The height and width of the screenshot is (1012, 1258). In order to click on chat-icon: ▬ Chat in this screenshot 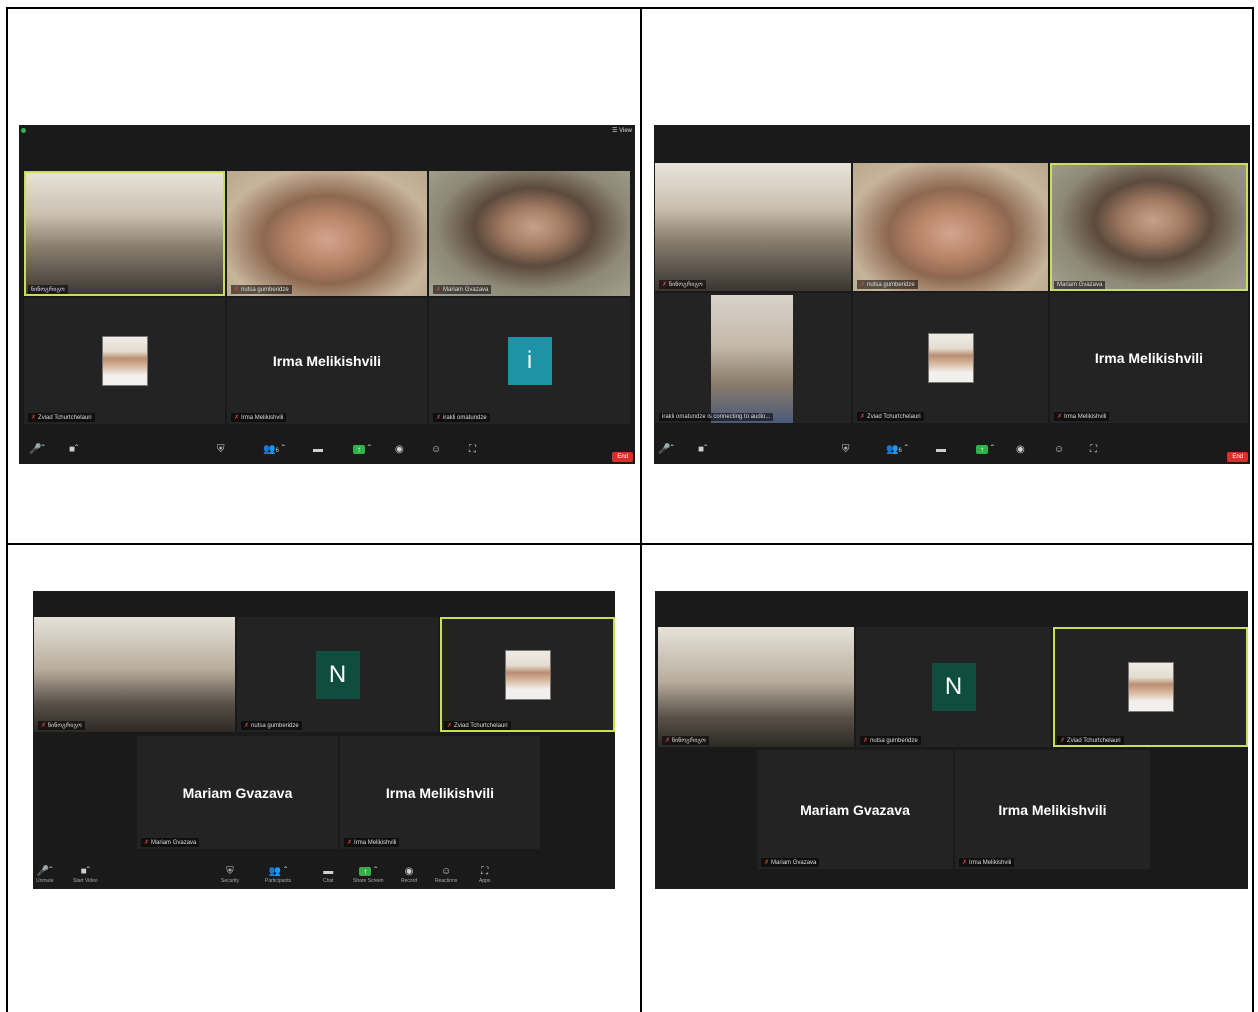, I will do `click(328, 875)`.